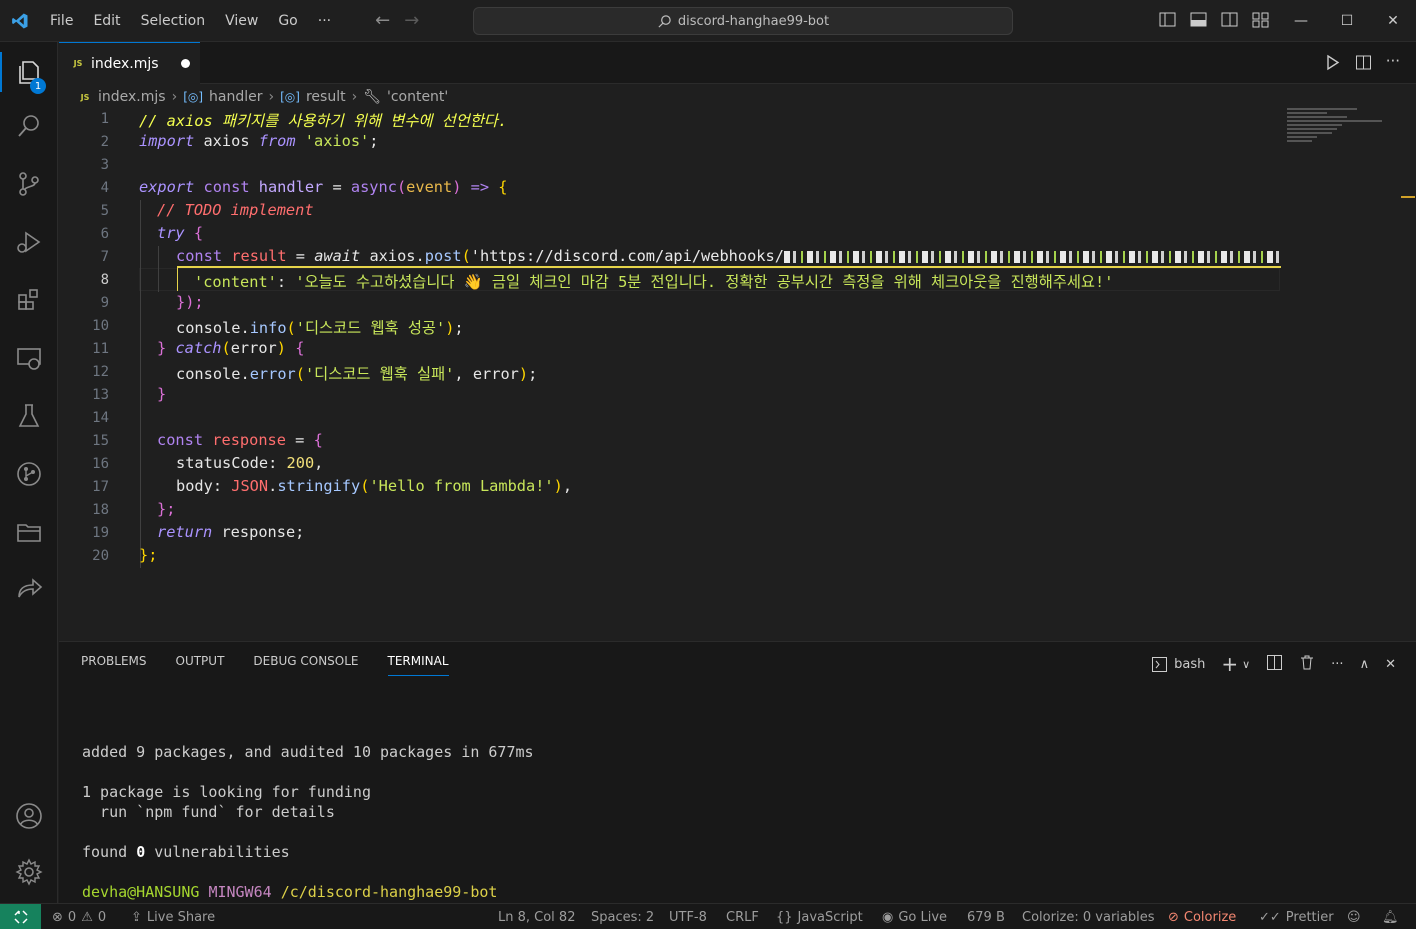  I want to click on error-count: 0, so click(72, 917).